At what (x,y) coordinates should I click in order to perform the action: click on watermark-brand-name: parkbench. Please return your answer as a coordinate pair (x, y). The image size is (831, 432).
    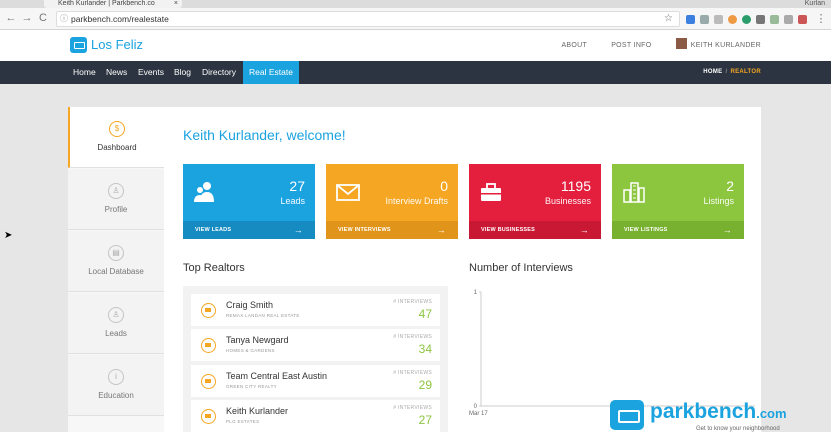
    Looking at the image, I should click on (703, 411).